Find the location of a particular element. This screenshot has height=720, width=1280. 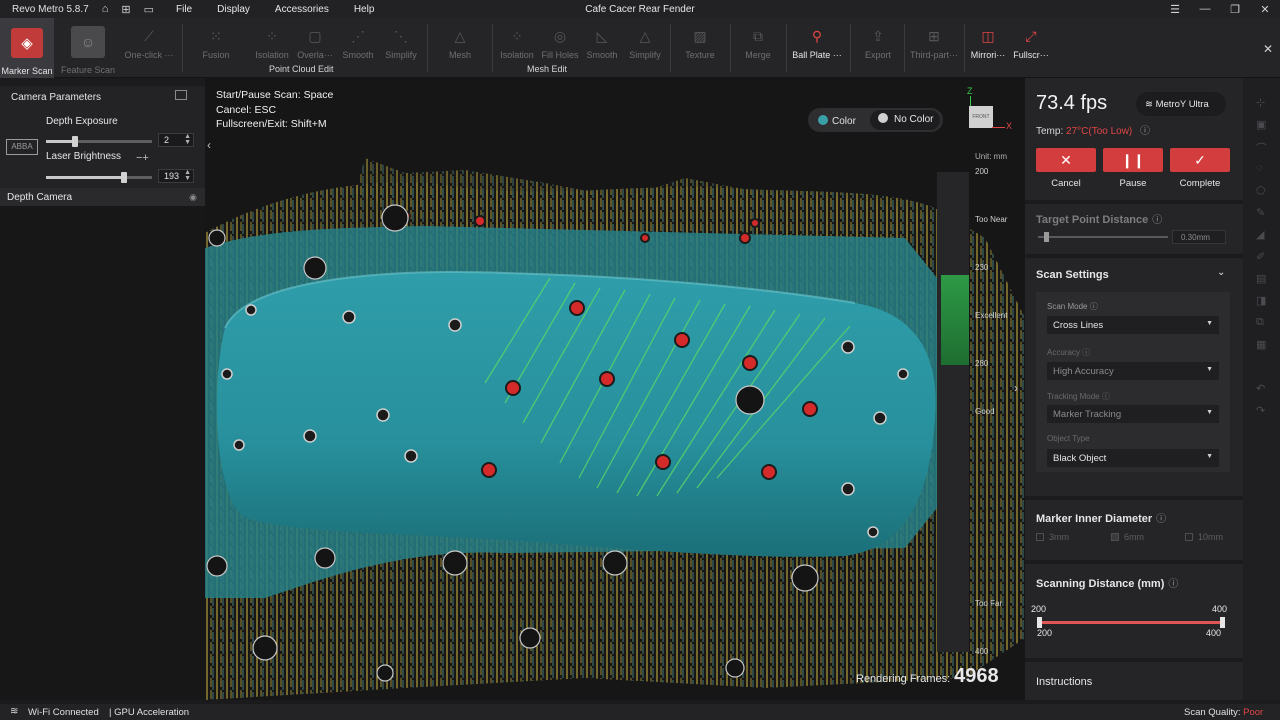

instructions-section: Instructions is located at coordinates (1064, 682).